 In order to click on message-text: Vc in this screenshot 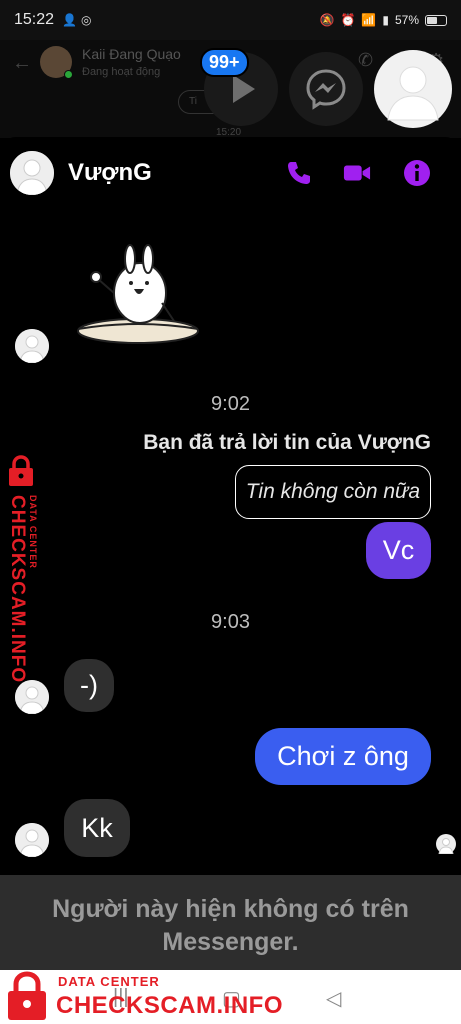, I will do `click(398, 550)`.